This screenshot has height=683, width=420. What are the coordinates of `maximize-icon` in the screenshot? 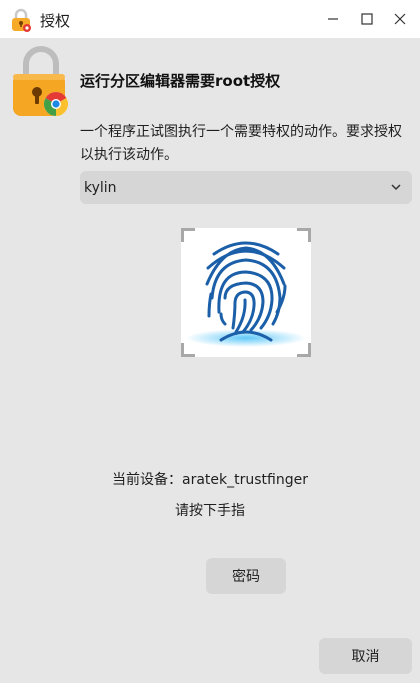 It's located at (367, 19).